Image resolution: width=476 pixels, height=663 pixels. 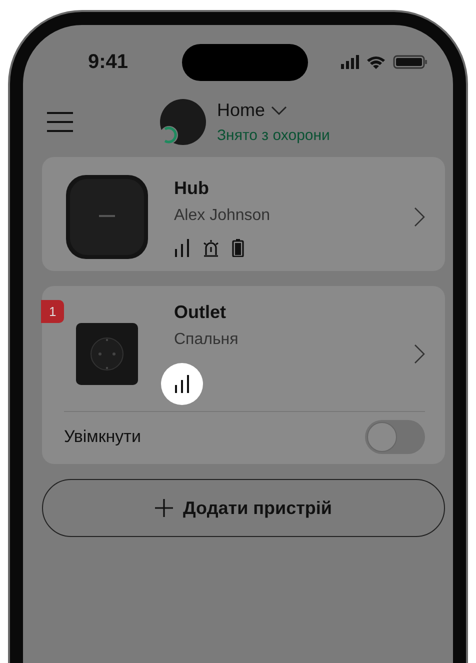 I want to click on plus-icon, so click(x=164, y=508).